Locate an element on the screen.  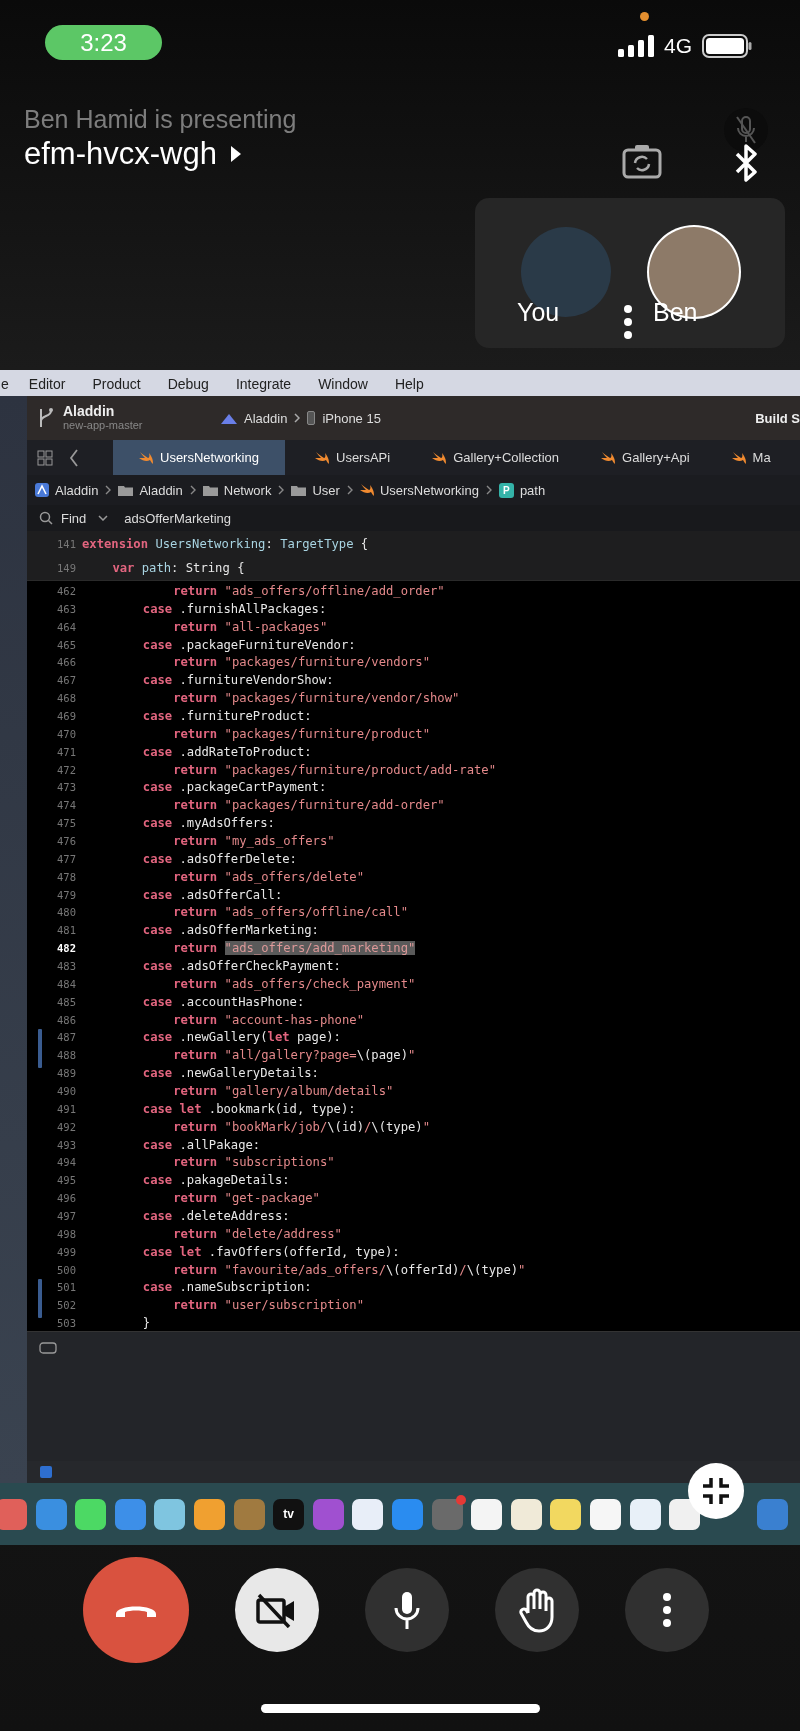
run-destination: iPhone 15 is located at coordinates (351, 418).